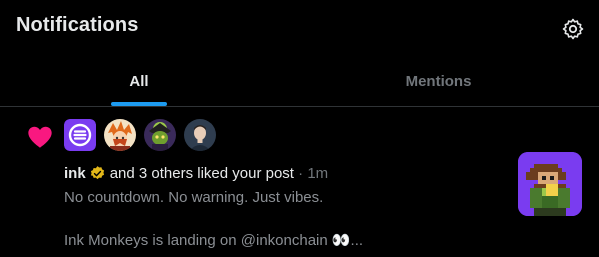 This screenshot has width=599, height=257. I want to click on tab-all-label: All, so click(139, 81).